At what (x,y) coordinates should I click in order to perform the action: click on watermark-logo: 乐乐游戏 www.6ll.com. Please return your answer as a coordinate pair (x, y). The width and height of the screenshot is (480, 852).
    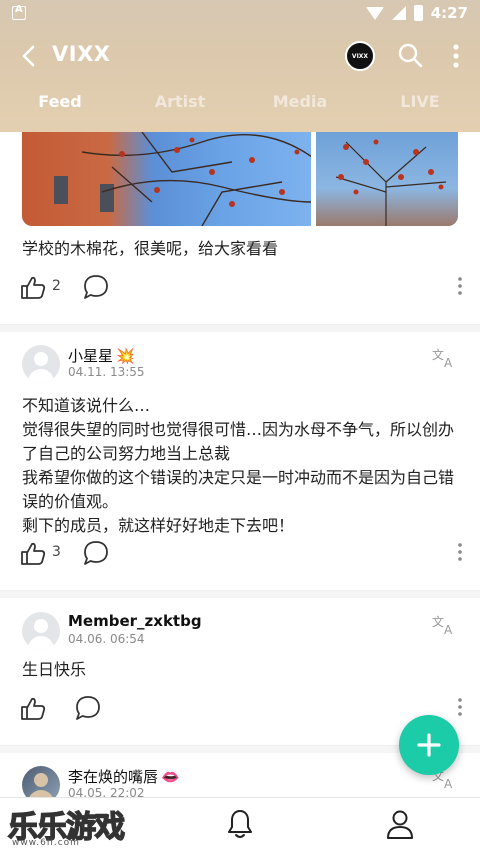
    Looking at the image, I should click on (77, 826).